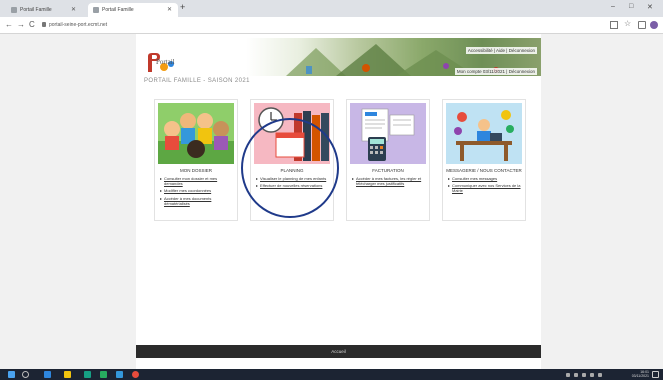 Image resolution: width=663 pixels, height=380 pixels. I want to click on url-field: portail-seine-port.ecmt.net, so click(74, 25).